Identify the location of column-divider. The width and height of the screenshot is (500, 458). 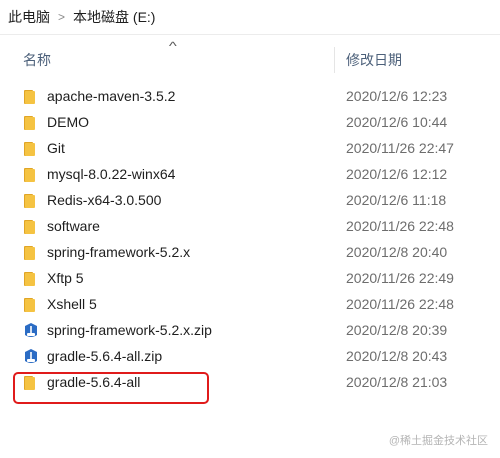
(334, 60).